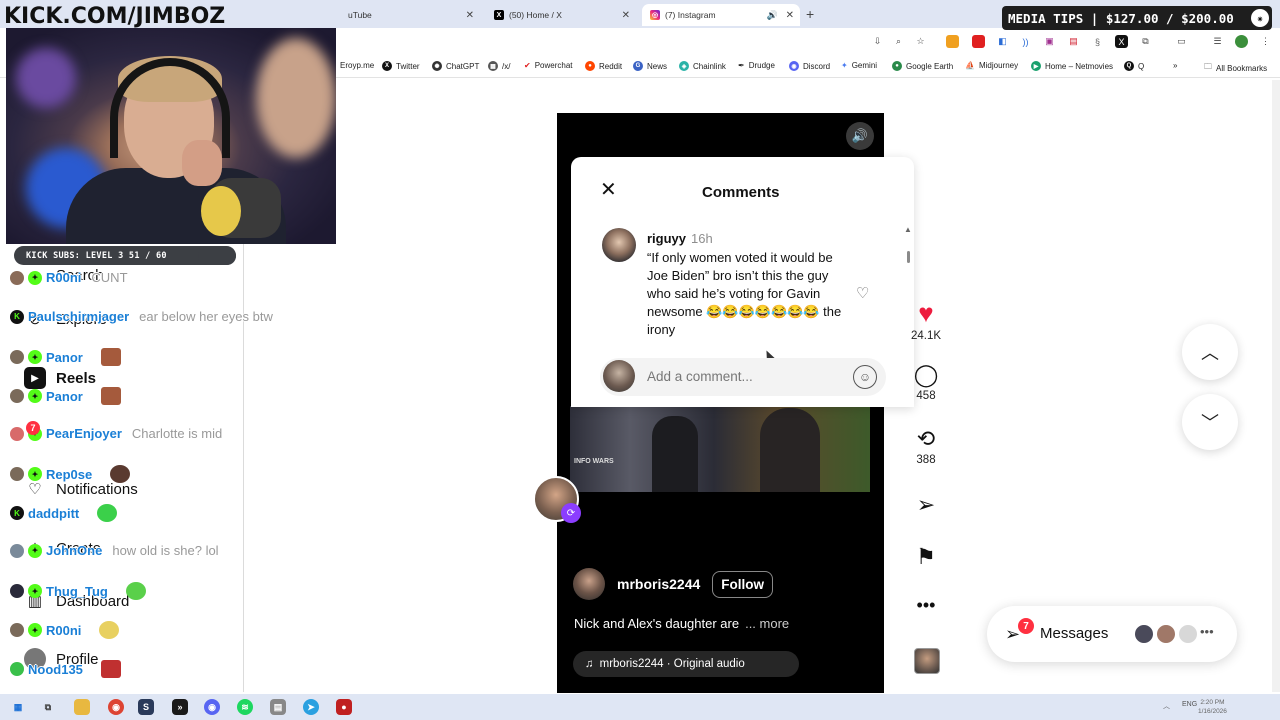  I want to click on chat-message: ✦ PearEnjoyerCharlotte is mid, so click(116, 433).